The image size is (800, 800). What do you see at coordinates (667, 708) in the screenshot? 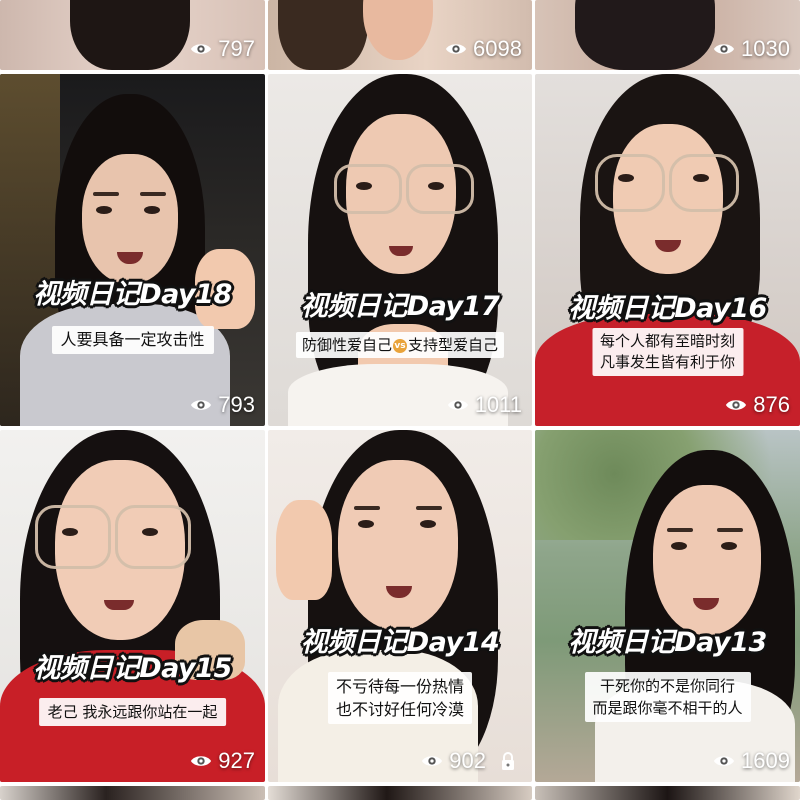
I see `caption-line: 而是跟你毫不相干的人` at bounding box center [667, 708].